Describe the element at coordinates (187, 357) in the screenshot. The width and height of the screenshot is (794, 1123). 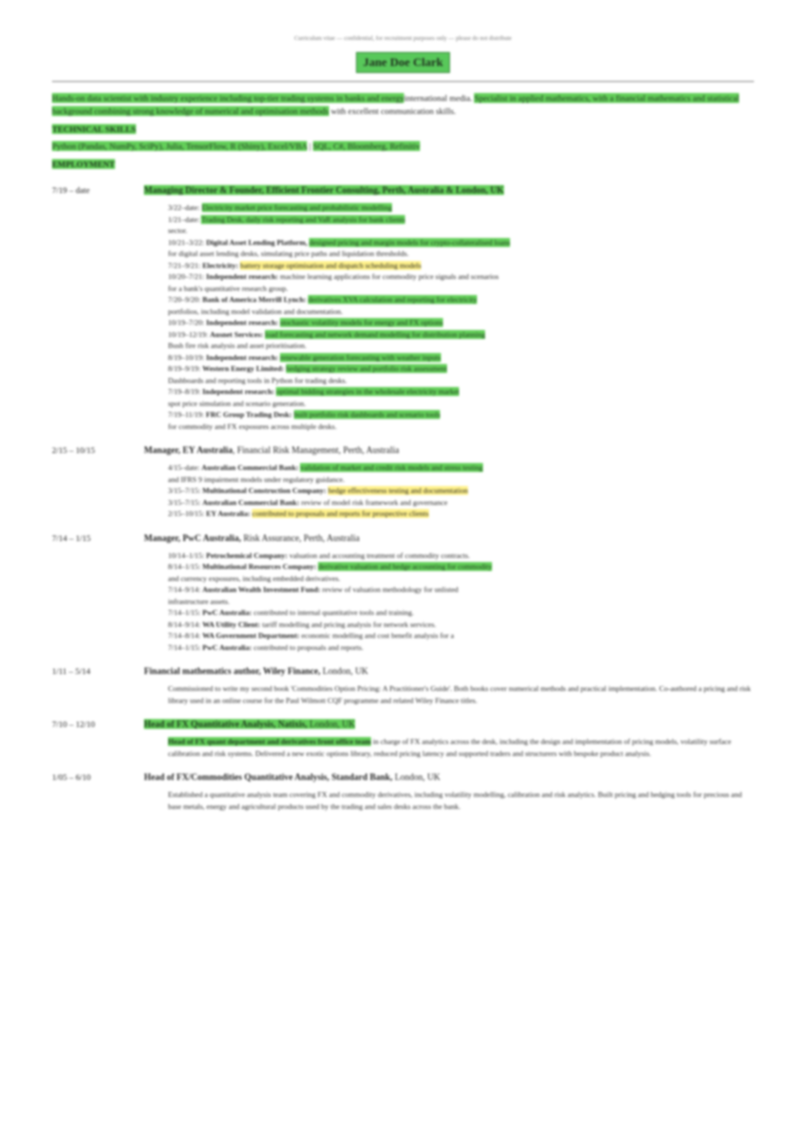
I see `detail-text: 8/19–10/19:` at that location.